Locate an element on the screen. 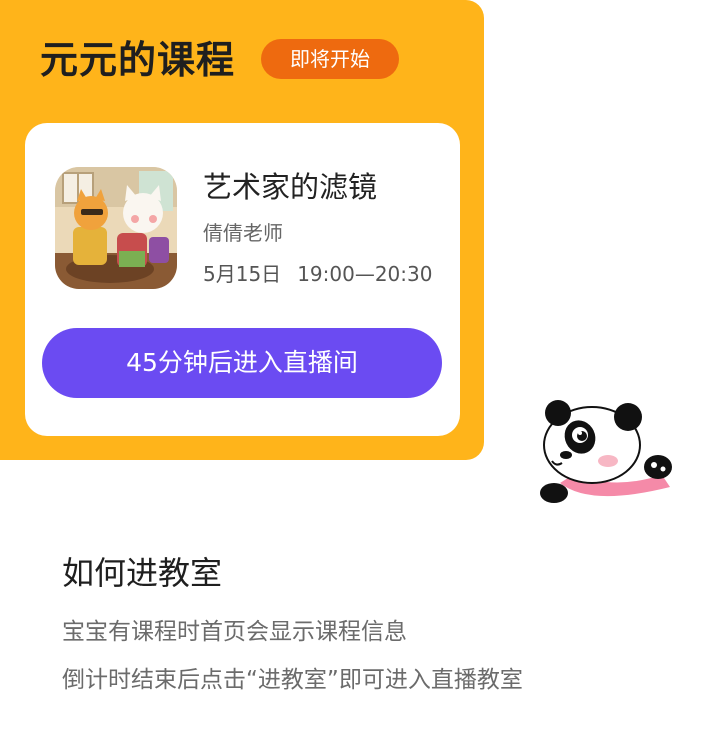 Image resolution: width=715 pixels, height=743 pixels. course-thumbnail is located at coordinates (116, 228).